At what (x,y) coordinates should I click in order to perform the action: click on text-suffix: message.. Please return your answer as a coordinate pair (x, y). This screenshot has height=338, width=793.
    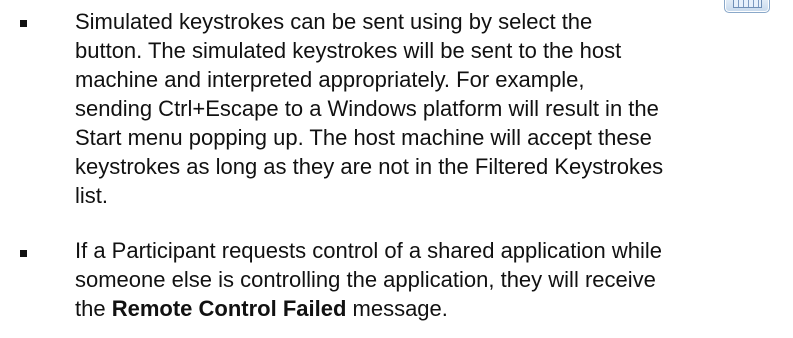
    Looking at the image, I should click on (397, 308).